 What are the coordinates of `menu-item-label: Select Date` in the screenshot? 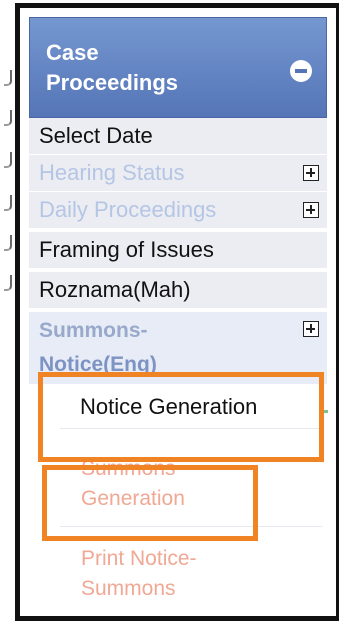 It's located at (96, 135).